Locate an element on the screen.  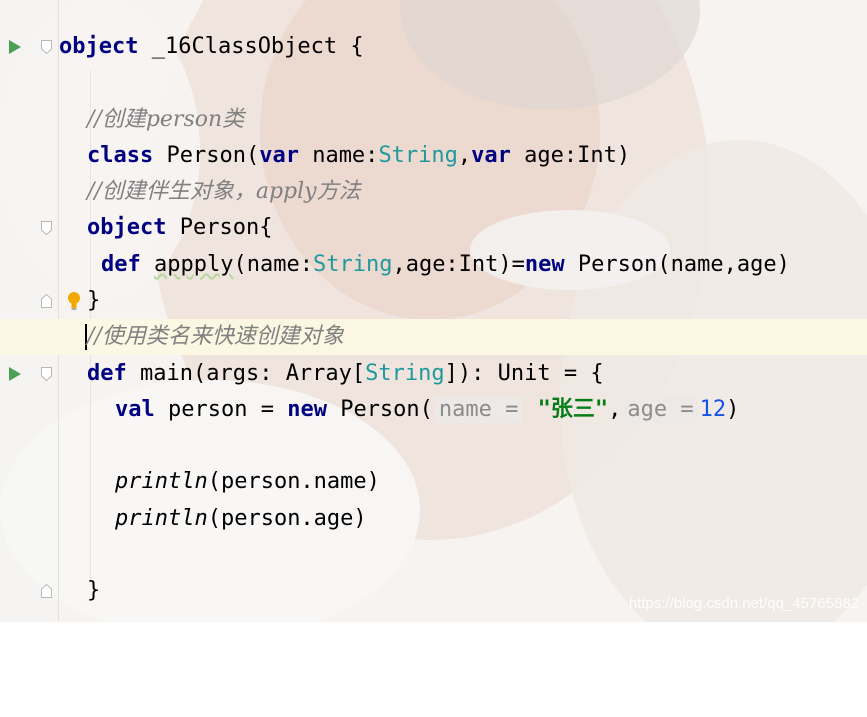
code-token: ,age:Int)= is located at coordinates (458, 264).